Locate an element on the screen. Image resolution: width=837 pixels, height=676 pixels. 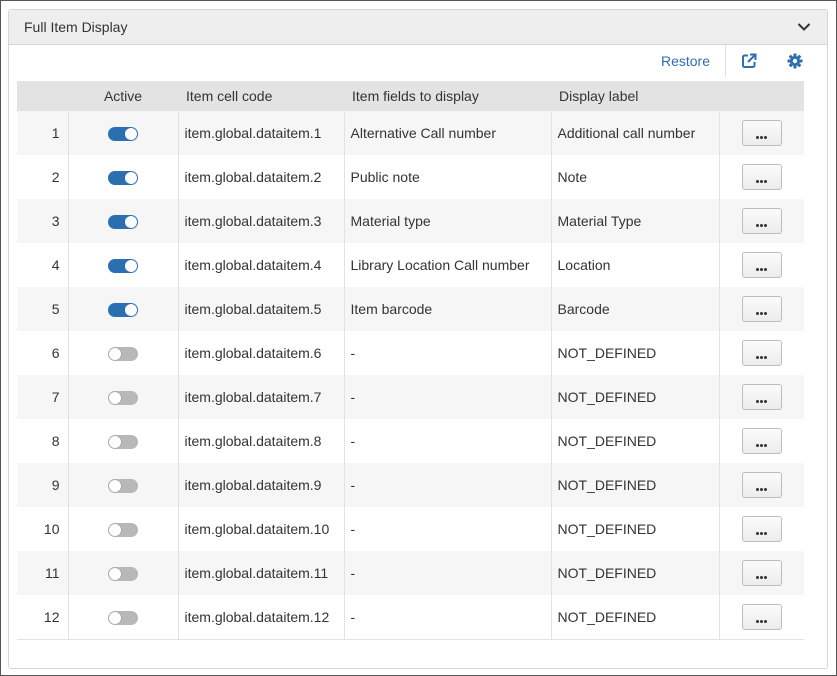
table-row: 12 item.global.dataitem.12- NOT_DEFINED is located at coordinates (410, 617).